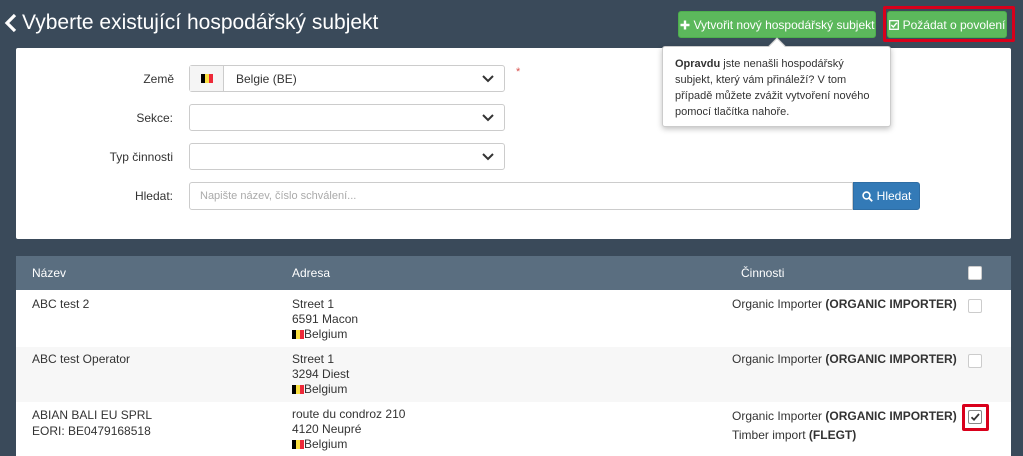 The width and height of the screenshot is (1023, 456). Describe the element at coordinates (832, 435) in the screenshot. I see `activity-code: (FLEGT)` at that location.